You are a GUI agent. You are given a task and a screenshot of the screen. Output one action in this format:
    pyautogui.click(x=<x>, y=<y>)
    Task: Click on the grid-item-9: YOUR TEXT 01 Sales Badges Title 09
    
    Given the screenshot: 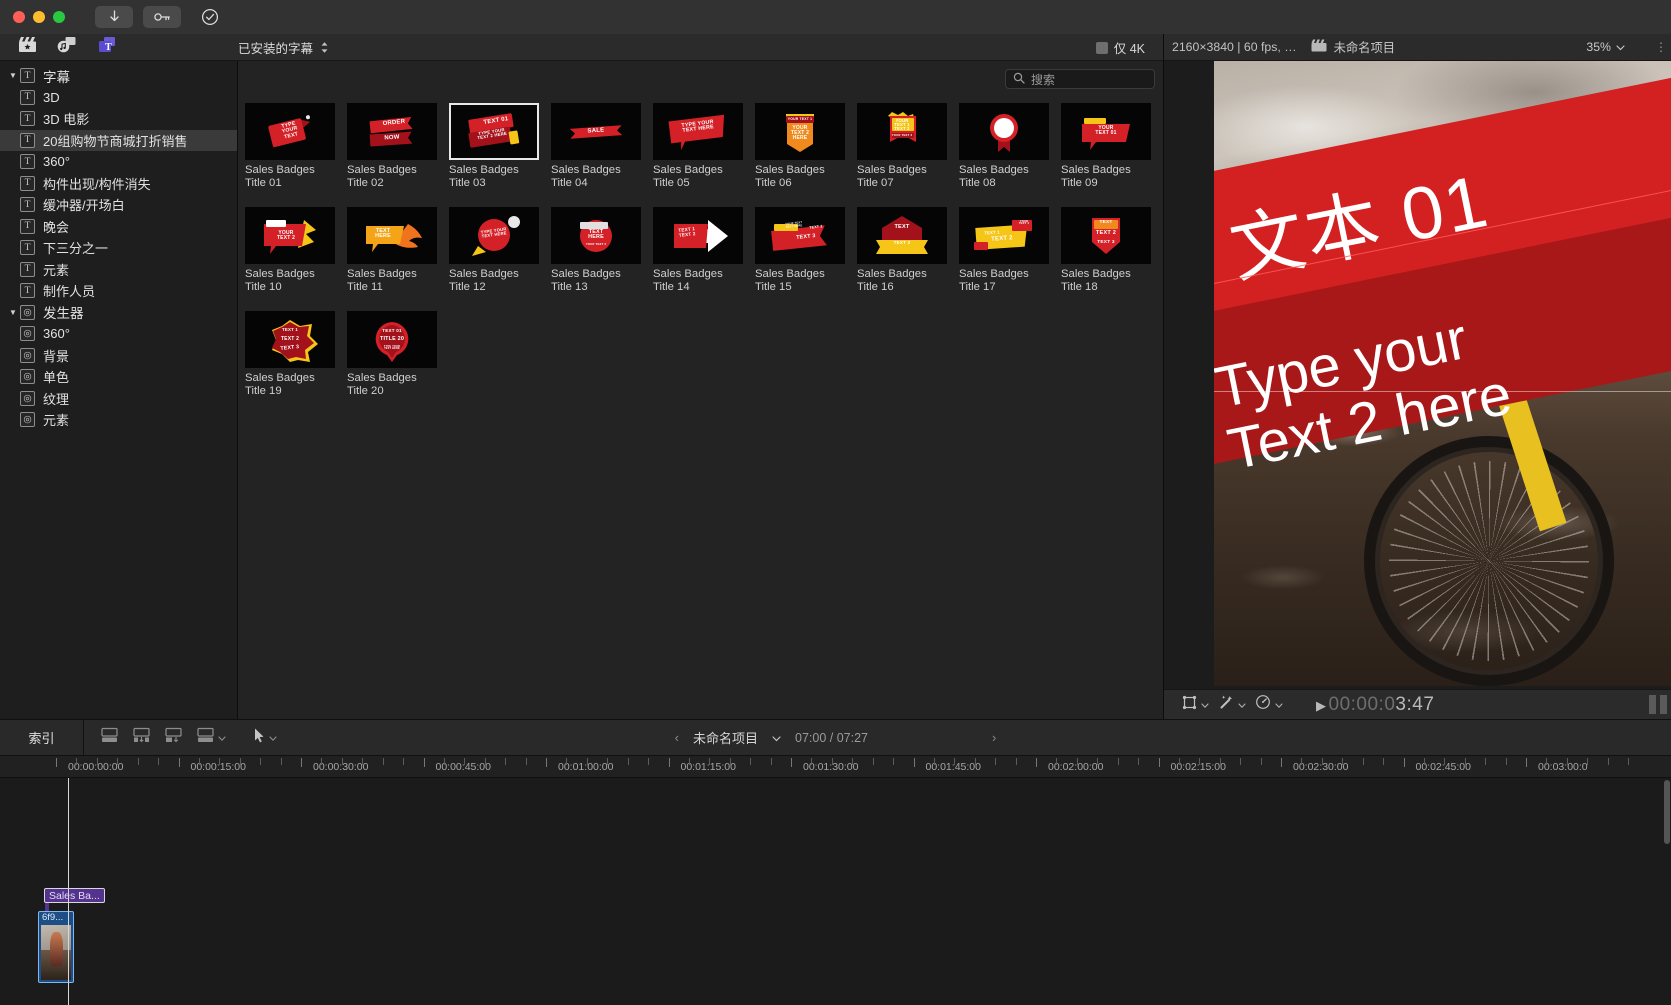 What is the action you would take?
    pyautogui.click(x=1112, y=146)
    